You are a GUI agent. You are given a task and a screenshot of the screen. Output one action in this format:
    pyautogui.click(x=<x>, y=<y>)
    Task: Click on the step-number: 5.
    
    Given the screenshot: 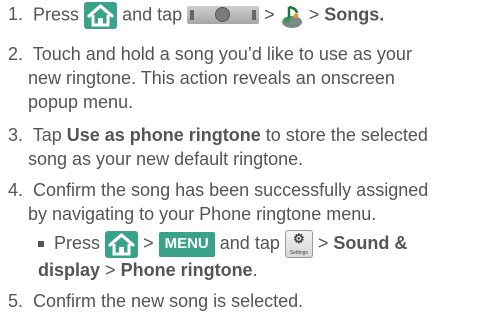 What is the action you would take?
    pyautogui.click(x=16, y=301)
    